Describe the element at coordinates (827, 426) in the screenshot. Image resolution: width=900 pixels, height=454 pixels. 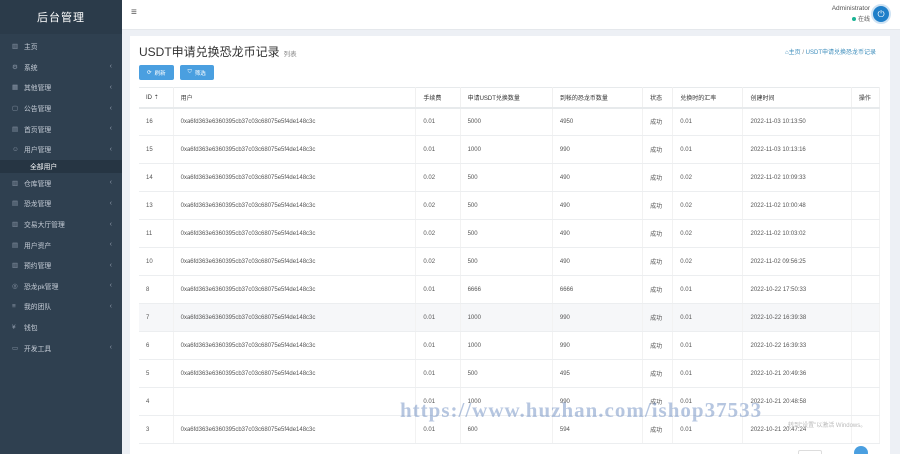
I see `windows-activation-hint: 转到"设置"以激活 Windows。` at that location.